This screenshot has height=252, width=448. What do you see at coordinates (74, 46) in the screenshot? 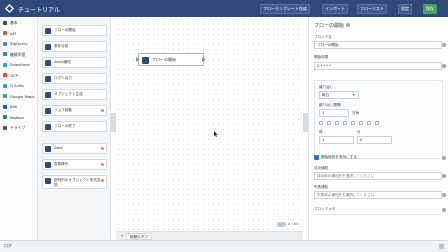
I see `palette-block: 条件分岐` at bounding box center [74, 46].